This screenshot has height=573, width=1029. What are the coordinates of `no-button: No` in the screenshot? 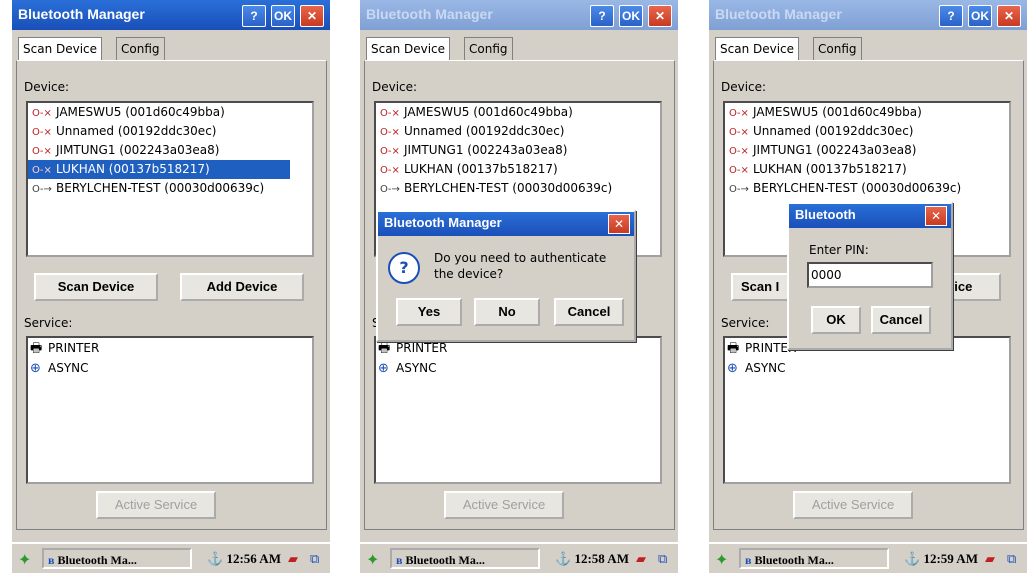 It's located at (507, 312).